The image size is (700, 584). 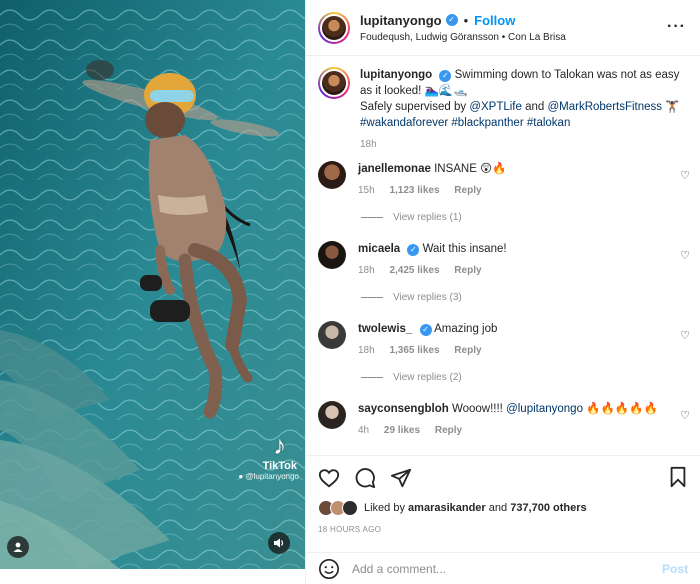 I want to click on comment-likes: 29 likes, so click(x=402, y=430).